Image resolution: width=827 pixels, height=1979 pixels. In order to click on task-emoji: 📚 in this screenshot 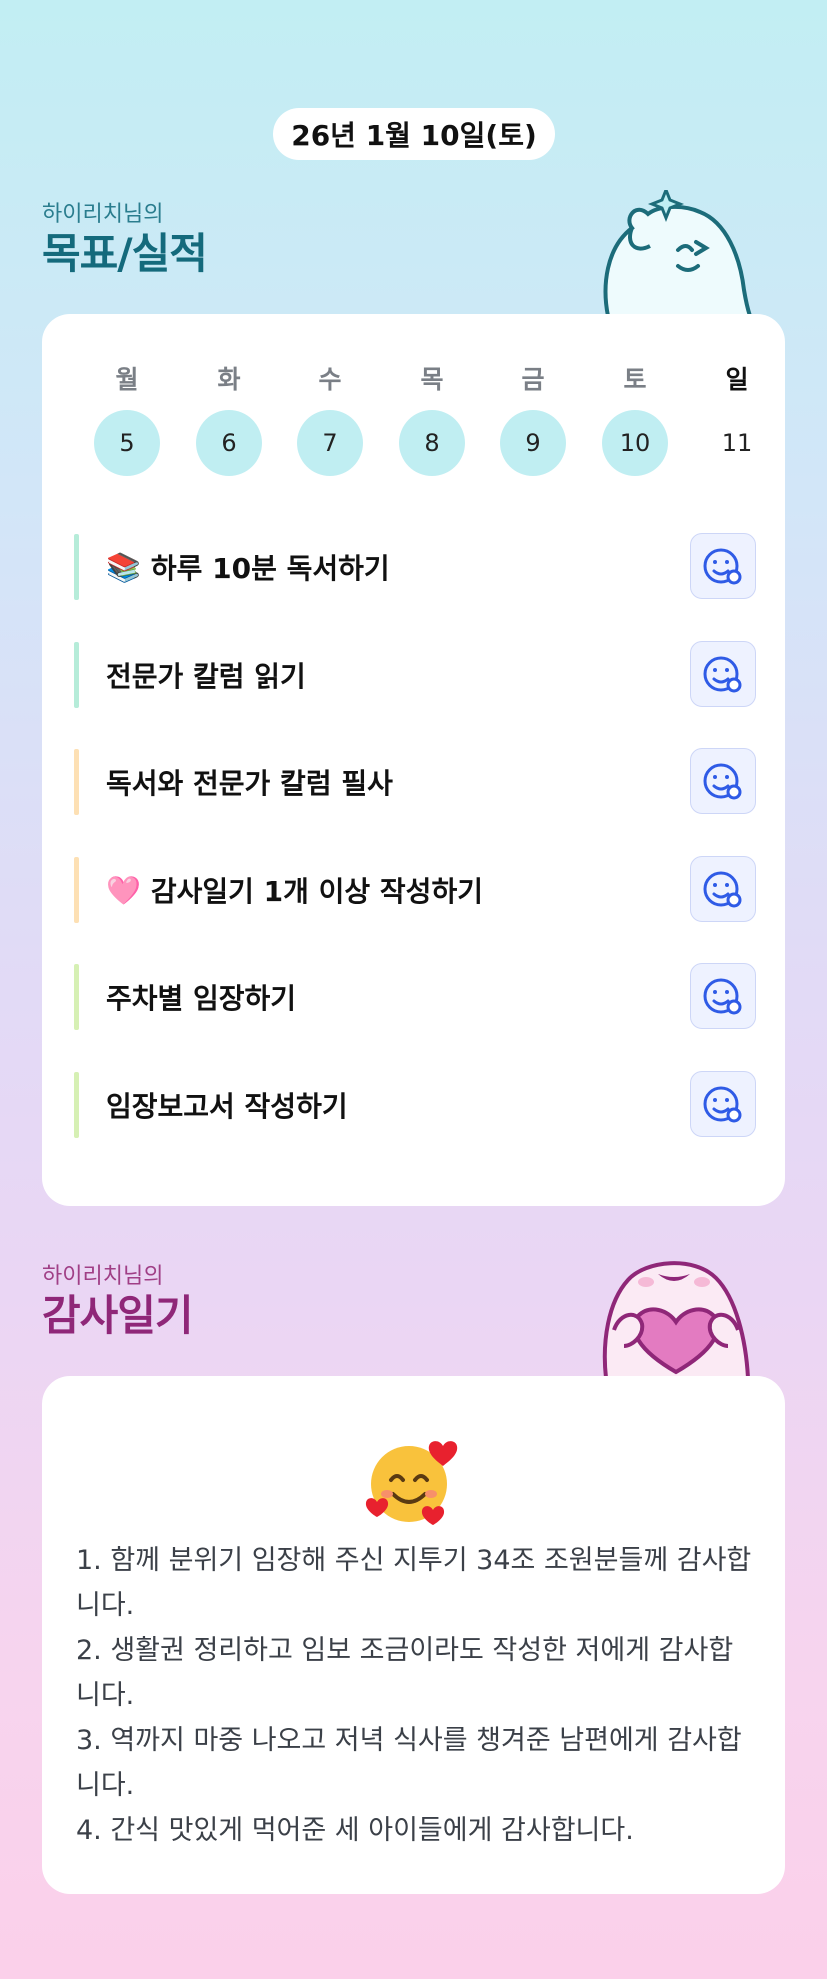, I will do `click(123, 567)`.